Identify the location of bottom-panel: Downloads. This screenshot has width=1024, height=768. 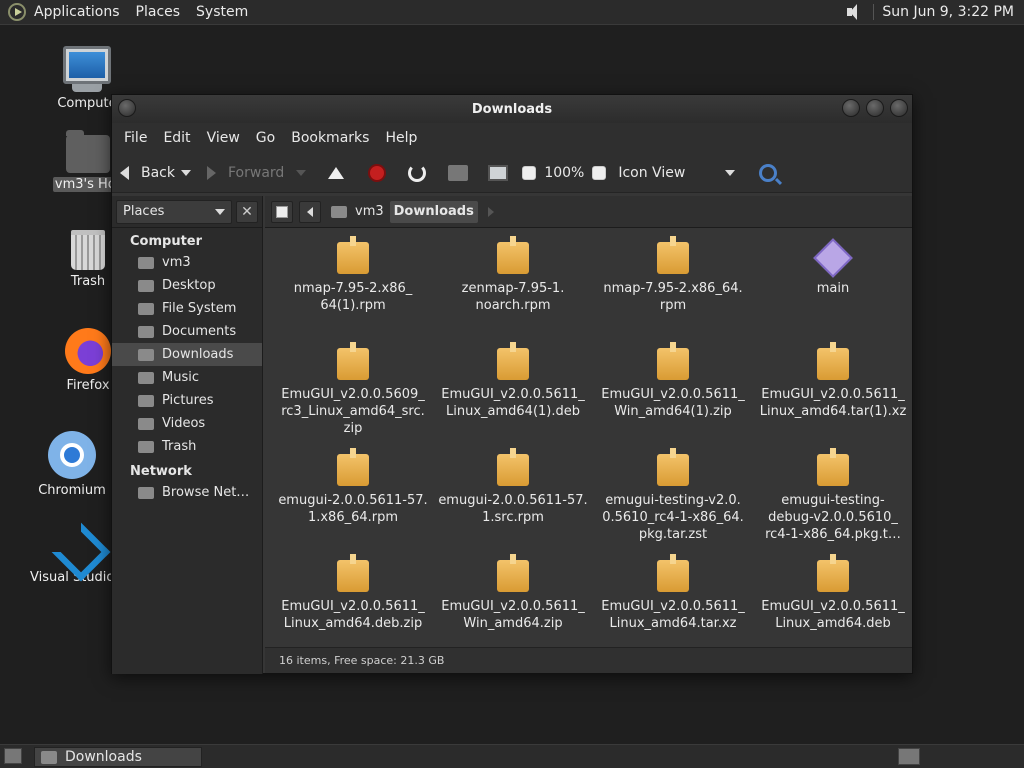
(512, 756).